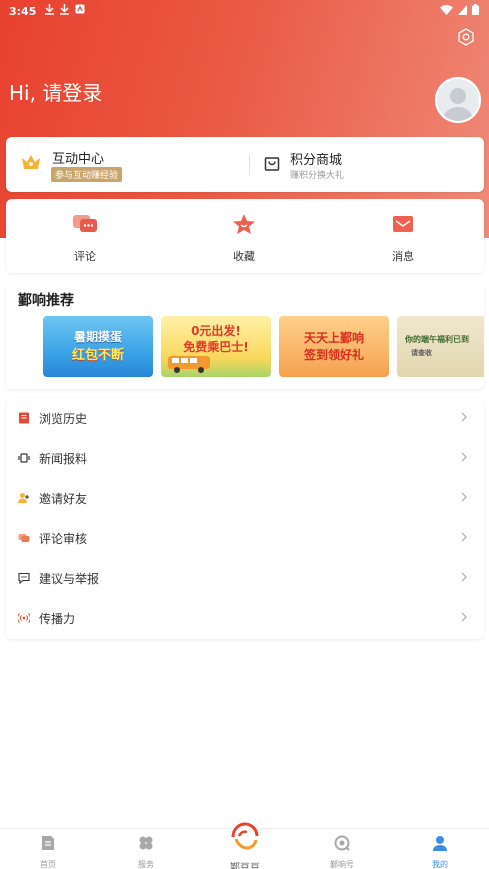 The height and width of the screenshot is (869, 489). Describe the element at coordinates (245, 618) in the screenshot. I see `menu-item-broadcast: 传播力` at that location.